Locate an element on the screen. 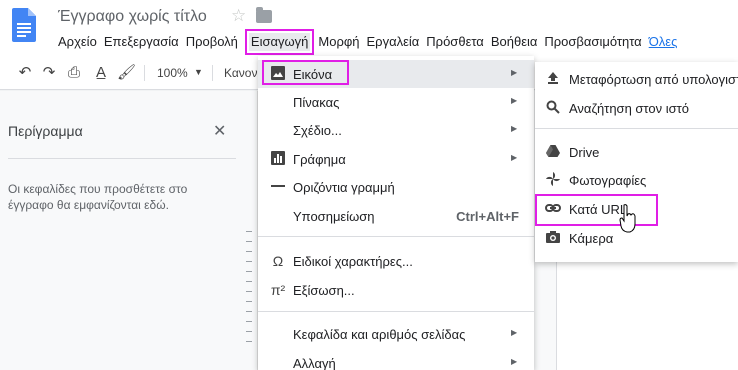  menu-format: Μορφή is located at coordinates (340, 42).